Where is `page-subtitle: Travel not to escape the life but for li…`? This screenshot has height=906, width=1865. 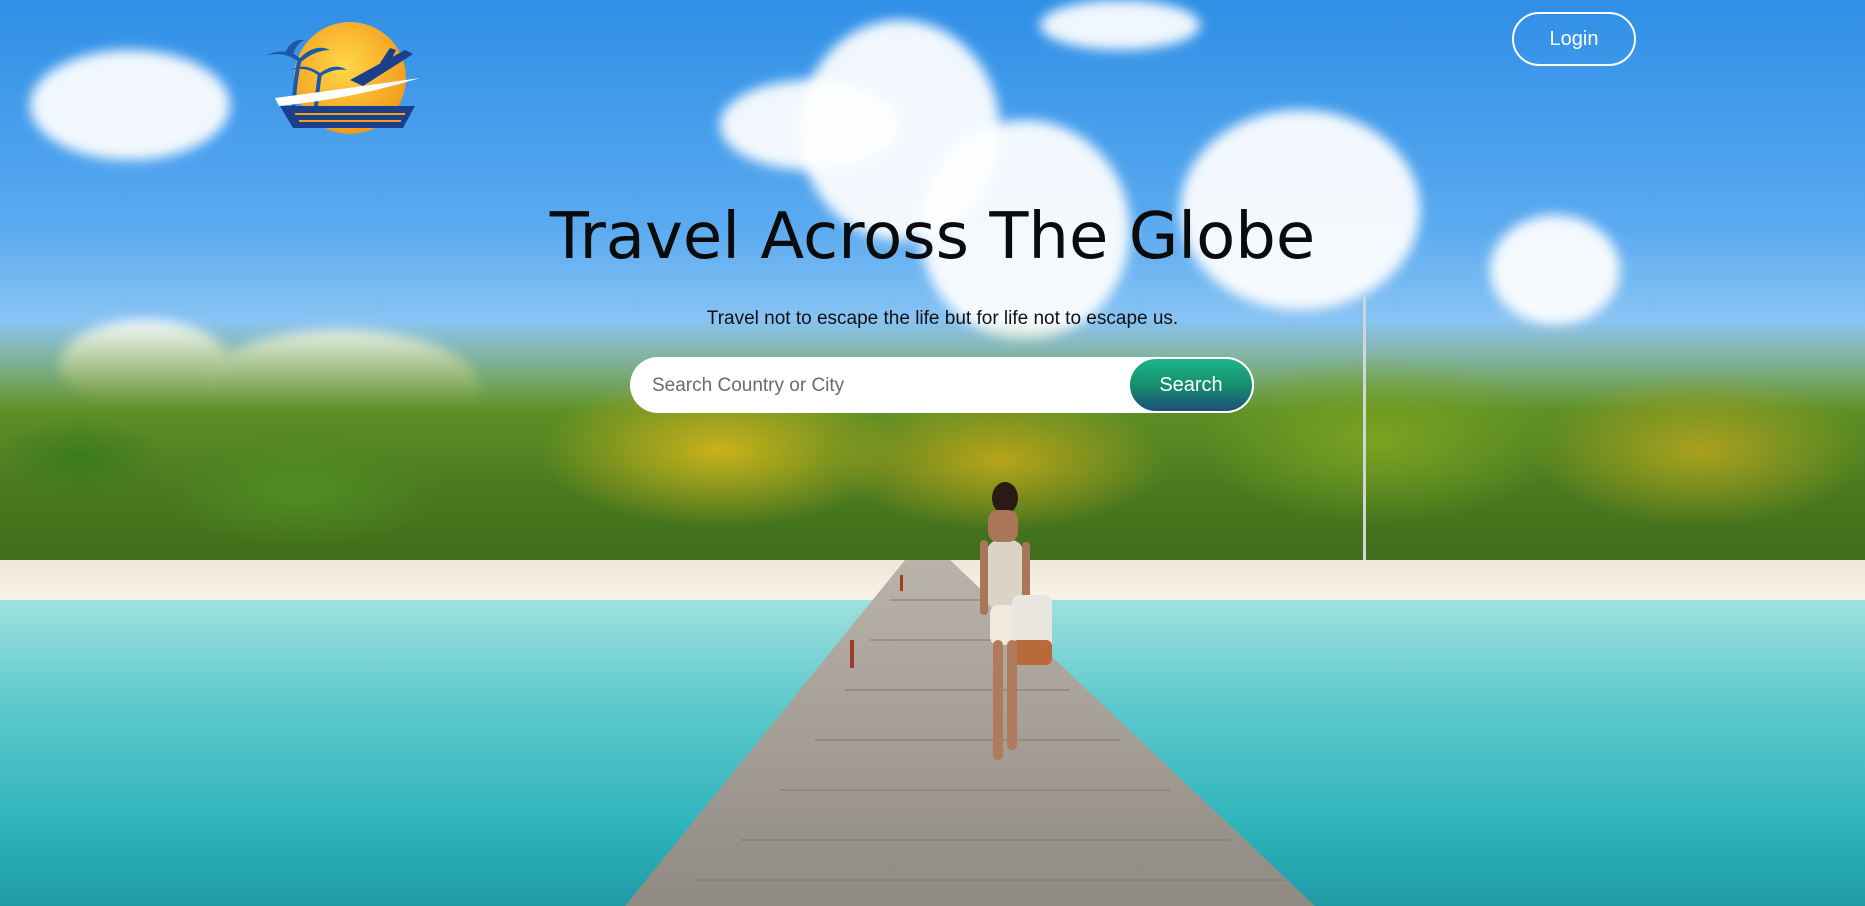 page-subtitle: Travel not to escape the life but for li… is located at coordinates (942, 318).